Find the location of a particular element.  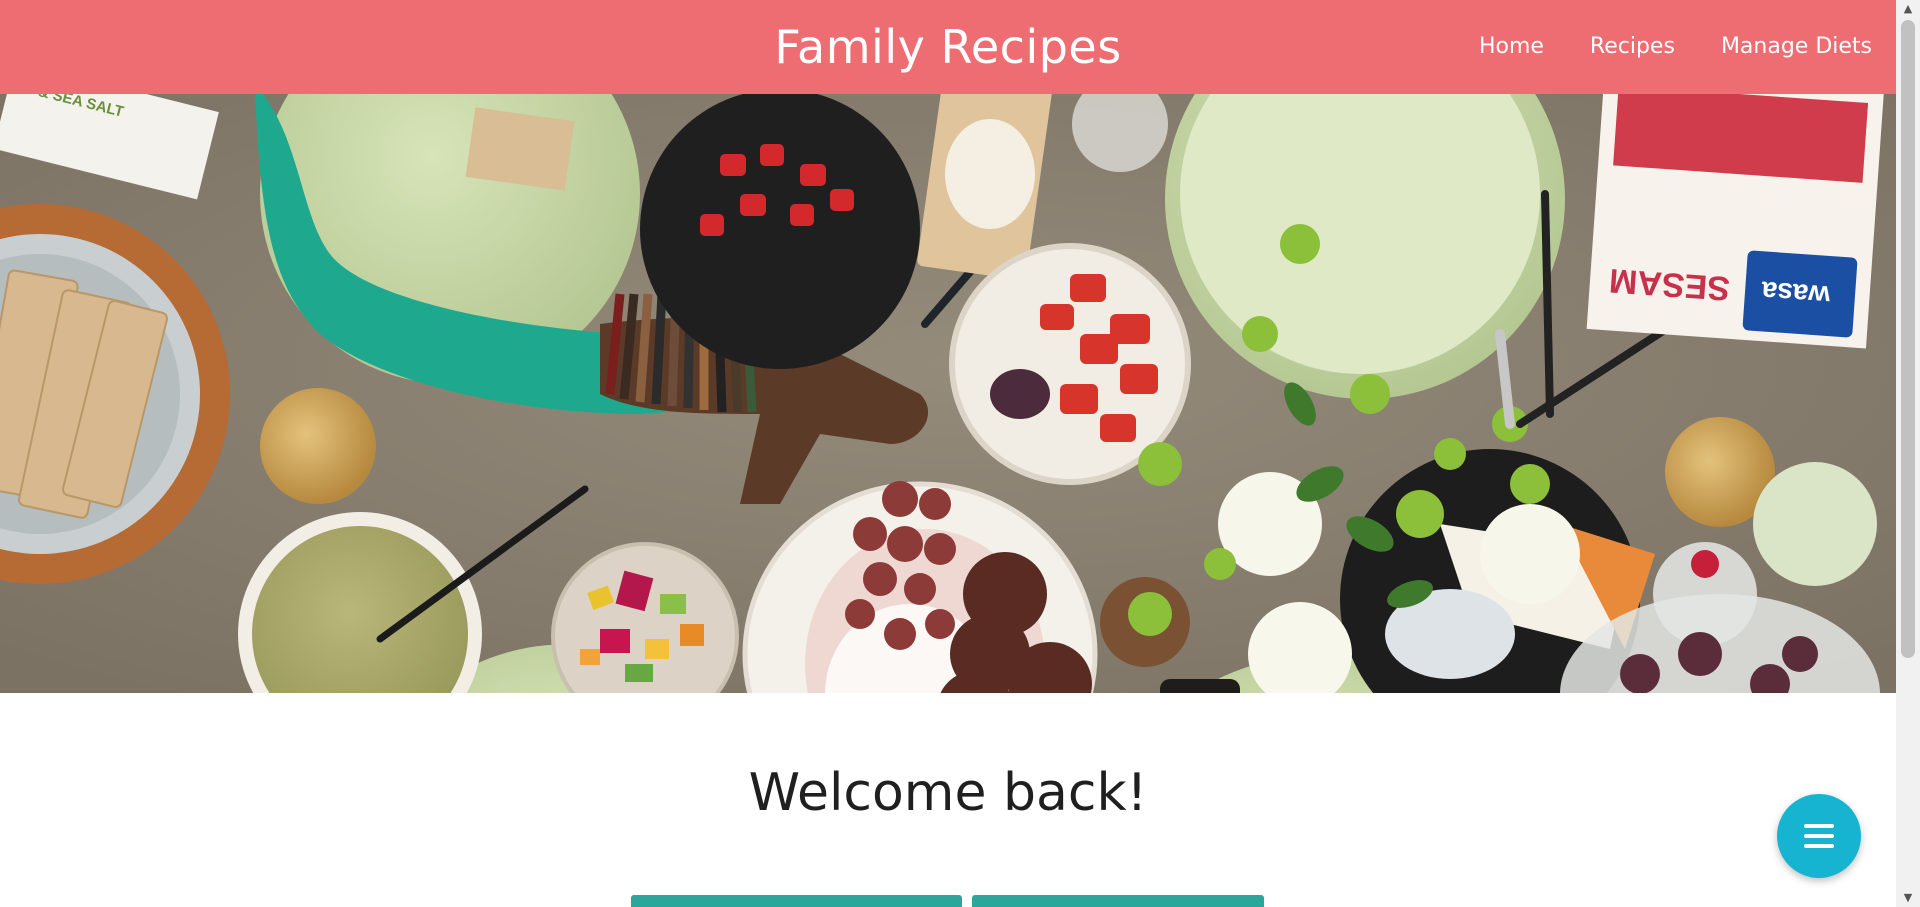

site-header: Family Recipes Home Recipes Manage Diets is located at coordinates (948, 47).